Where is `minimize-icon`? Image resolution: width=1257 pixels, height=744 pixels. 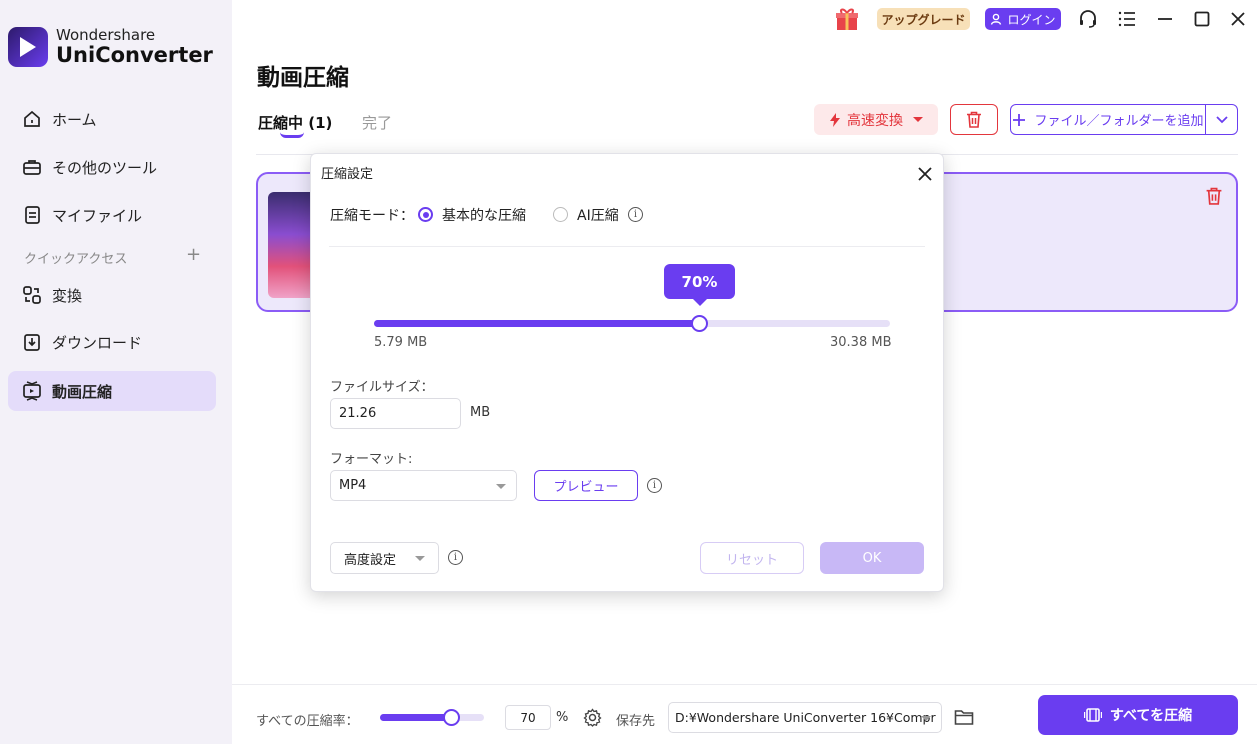
minimize-icon is located at coordinates (1165, 19).